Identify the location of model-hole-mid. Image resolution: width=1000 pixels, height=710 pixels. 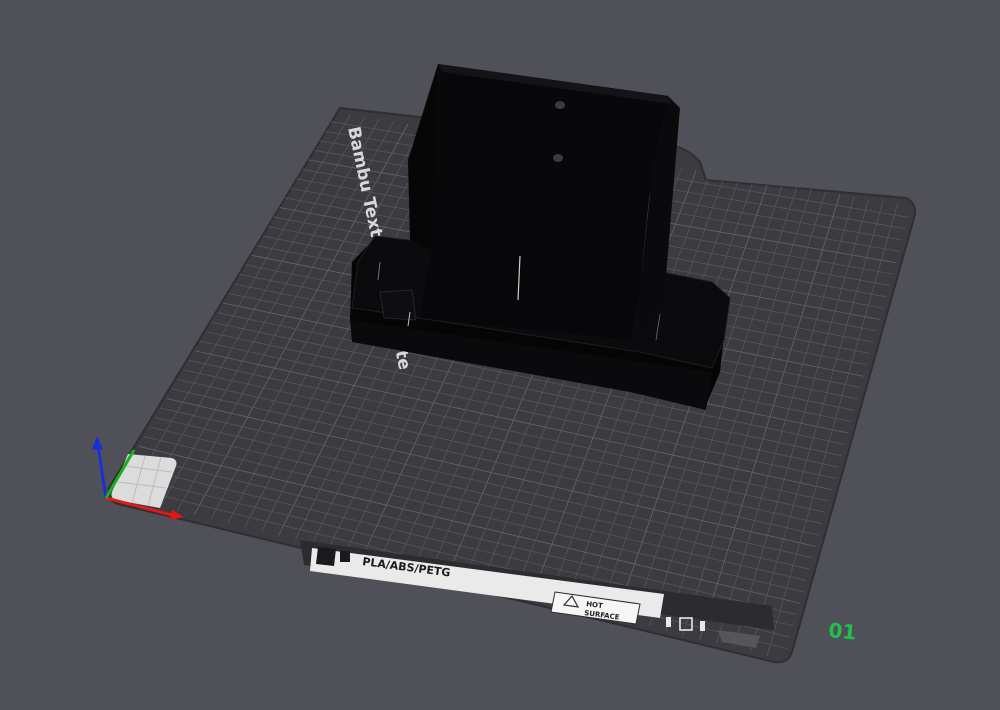
(558, 158).